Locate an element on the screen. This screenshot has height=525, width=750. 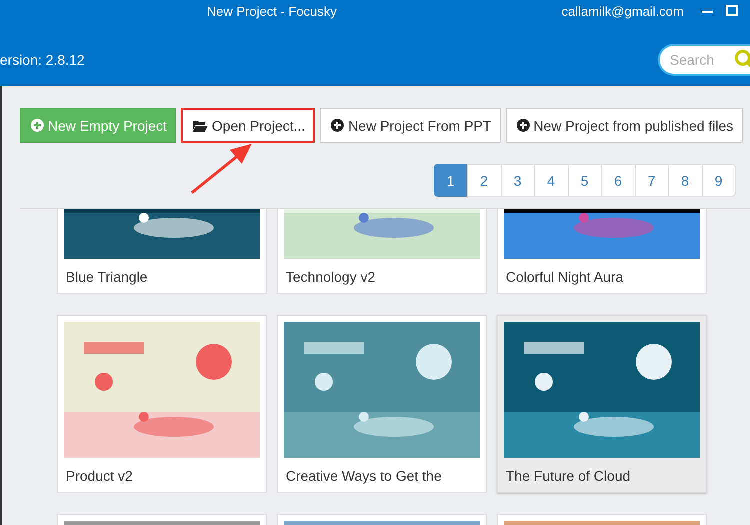
template-title: The Future of Cloud is located at coordinates (568, 475).